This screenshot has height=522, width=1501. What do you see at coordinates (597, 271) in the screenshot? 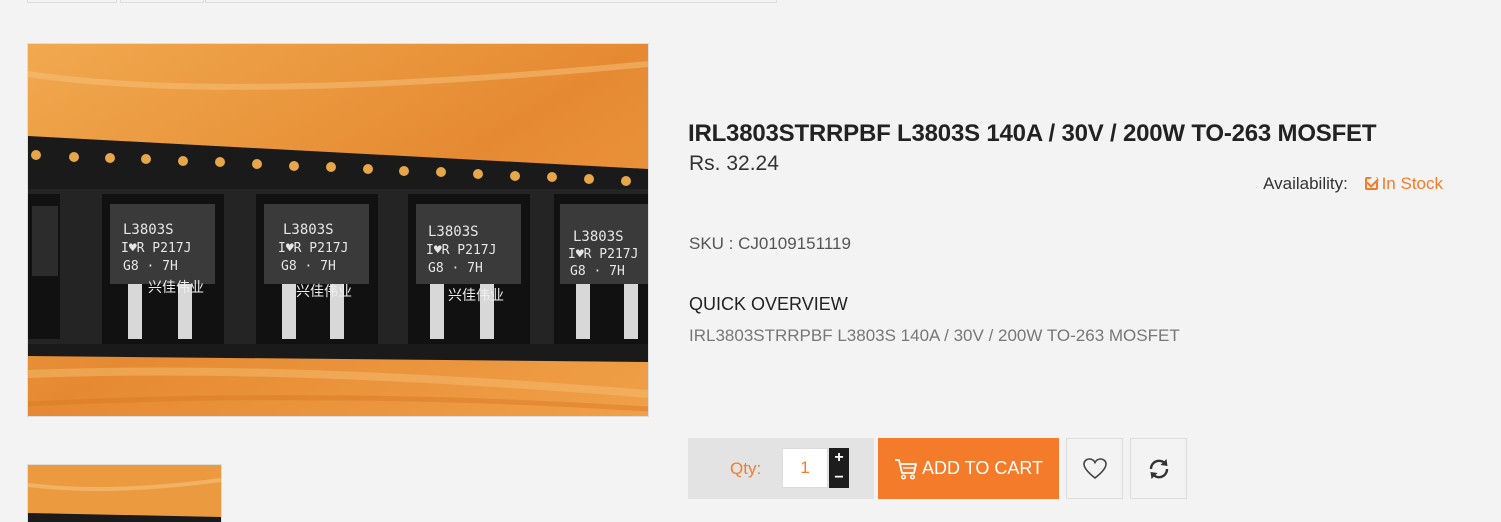
I see `chip-4-line3: G8 · 7H` at bounding box center [597, 271].